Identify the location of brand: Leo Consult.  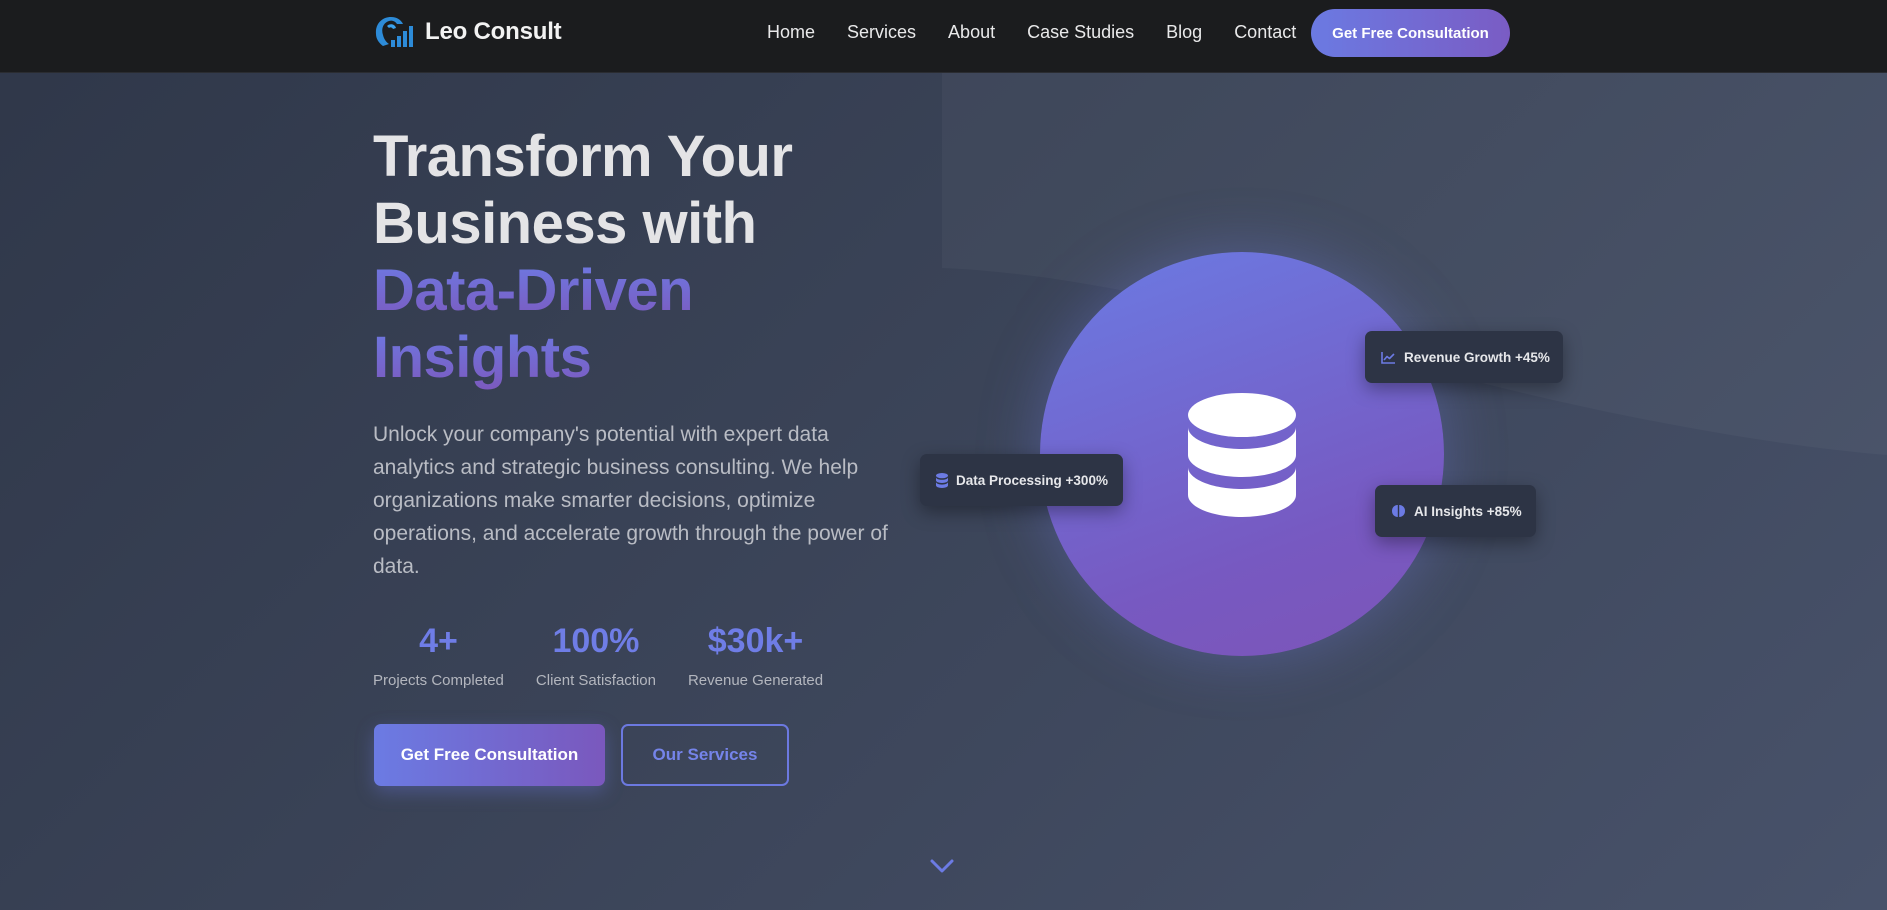
(467, 32).